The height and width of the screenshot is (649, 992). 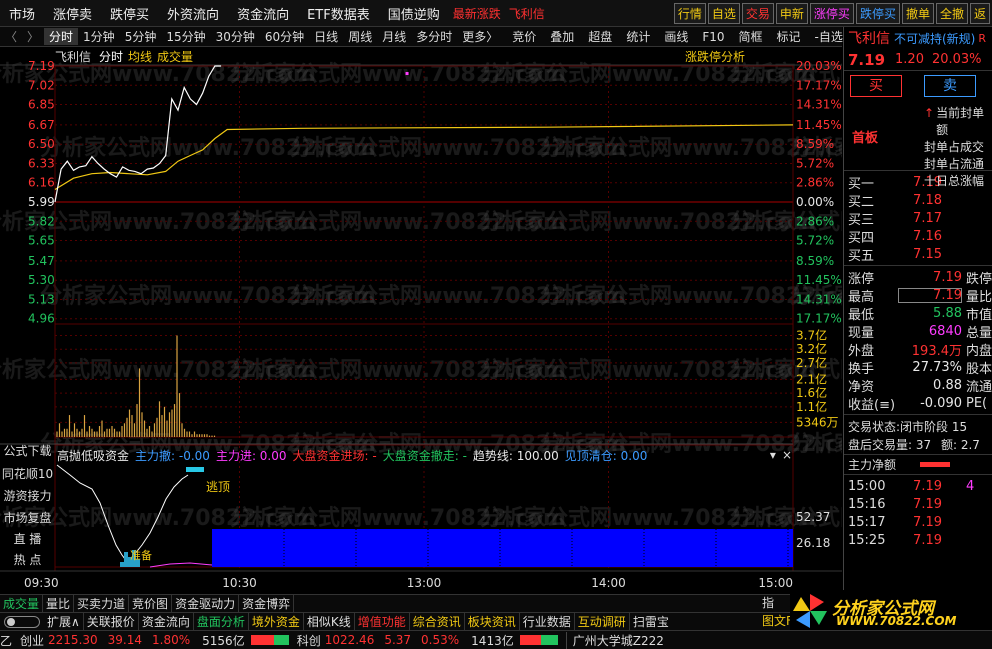 I want to click on y-tick-right: 11.45%, so click(x=819, y=125).